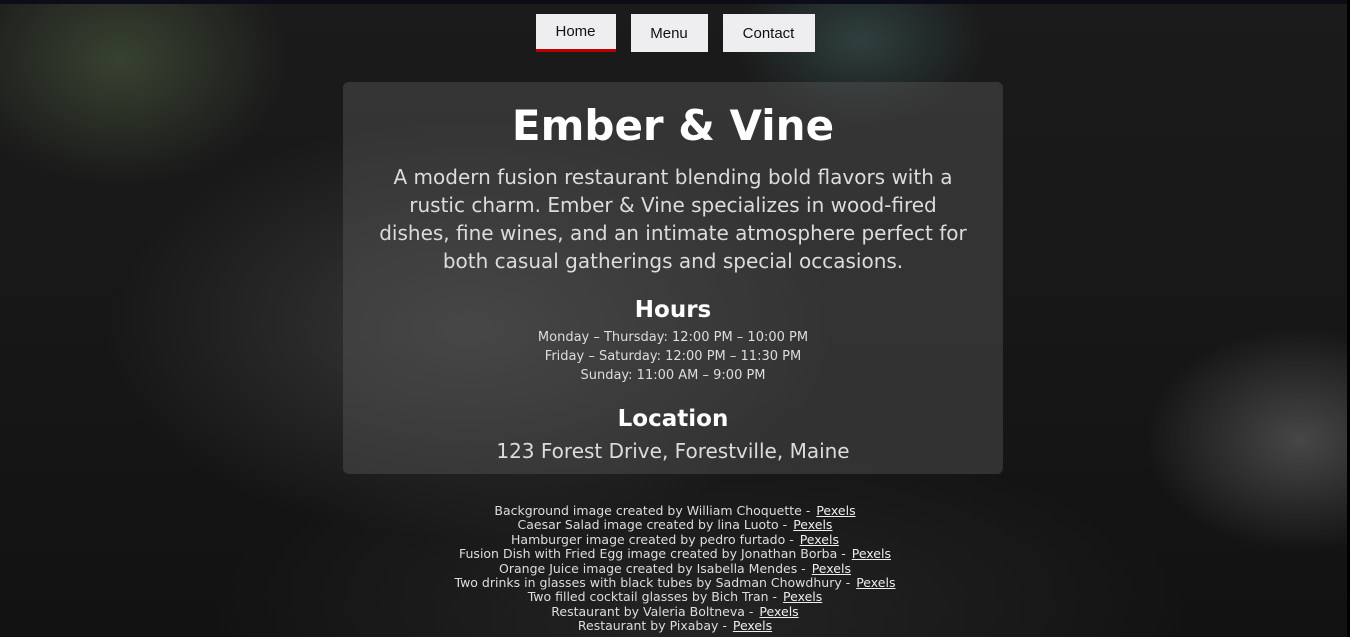 The height and width of the screenshot is (637, 1350). What do you see at coordinates (652, 626) in the screenshot?
I see `credit-text: Restaurant by Pixabay -` at bounding box center [652, 626].